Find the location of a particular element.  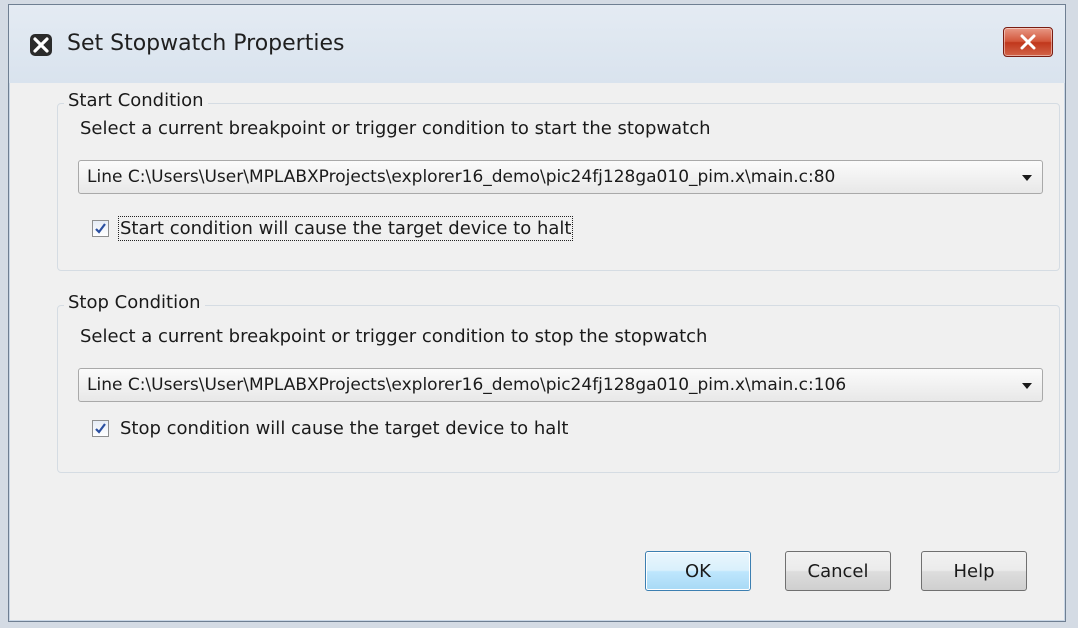

start-halt-checkbox is located at coordinates (100, 228).